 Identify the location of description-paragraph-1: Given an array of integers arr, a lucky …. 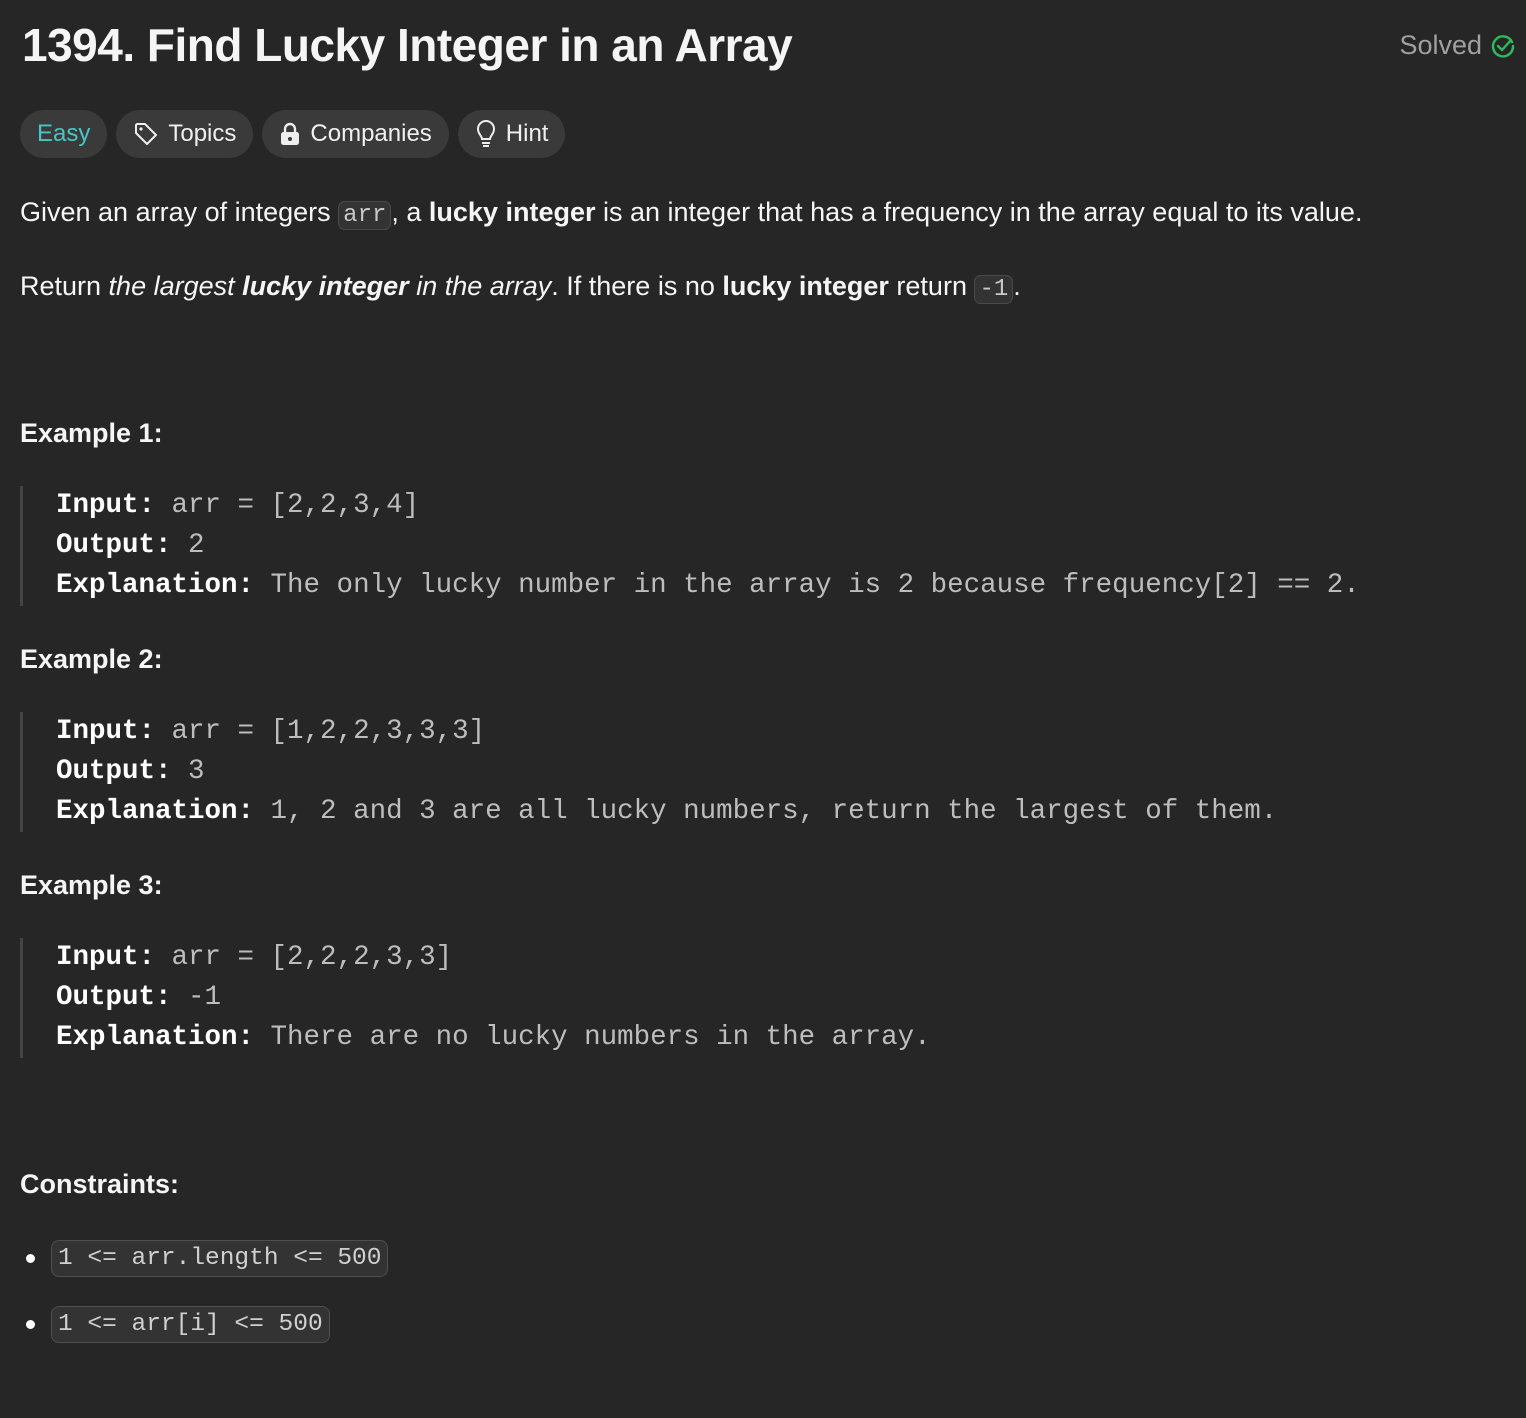
(691, 213).